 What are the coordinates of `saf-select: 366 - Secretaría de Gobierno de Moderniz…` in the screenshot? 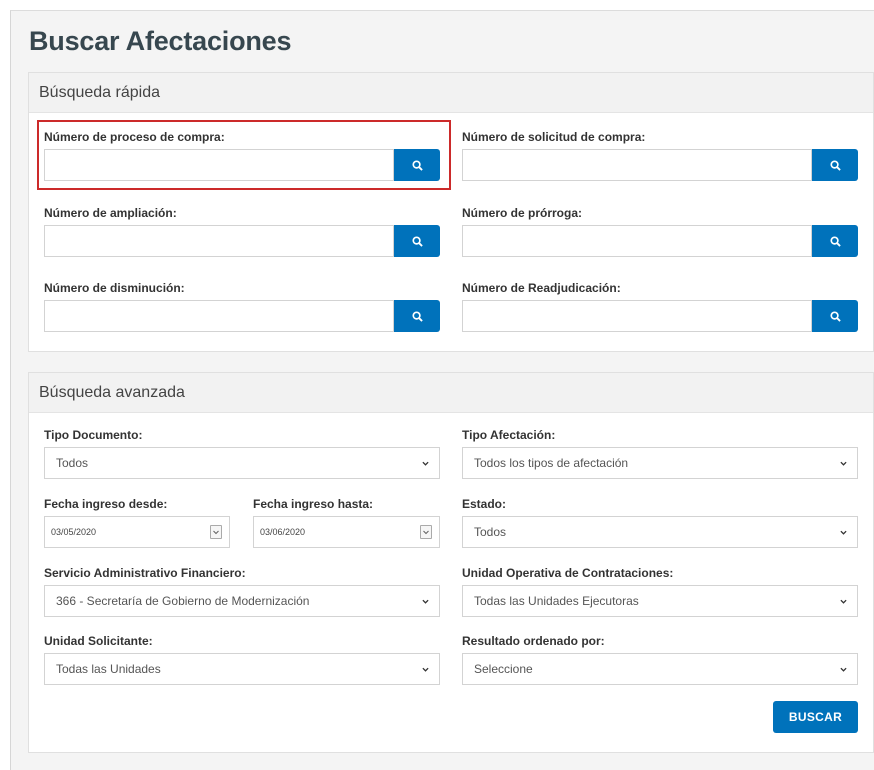 It's located at (242, 601).